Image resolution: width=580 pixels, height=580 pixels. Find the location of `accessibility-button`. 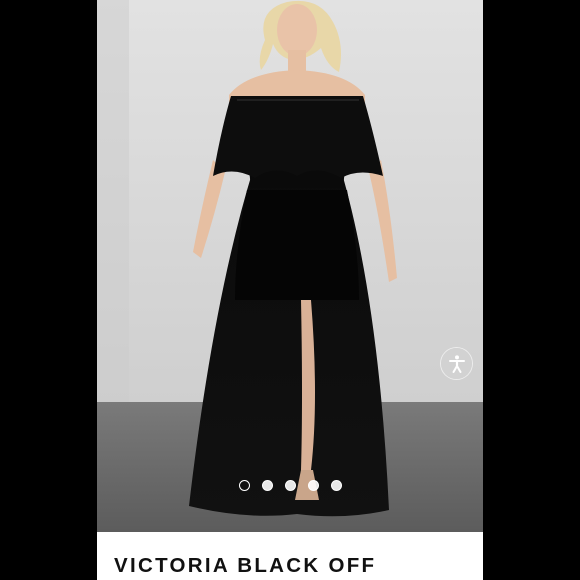

accessibility-button is located at coordinates (456, 363).